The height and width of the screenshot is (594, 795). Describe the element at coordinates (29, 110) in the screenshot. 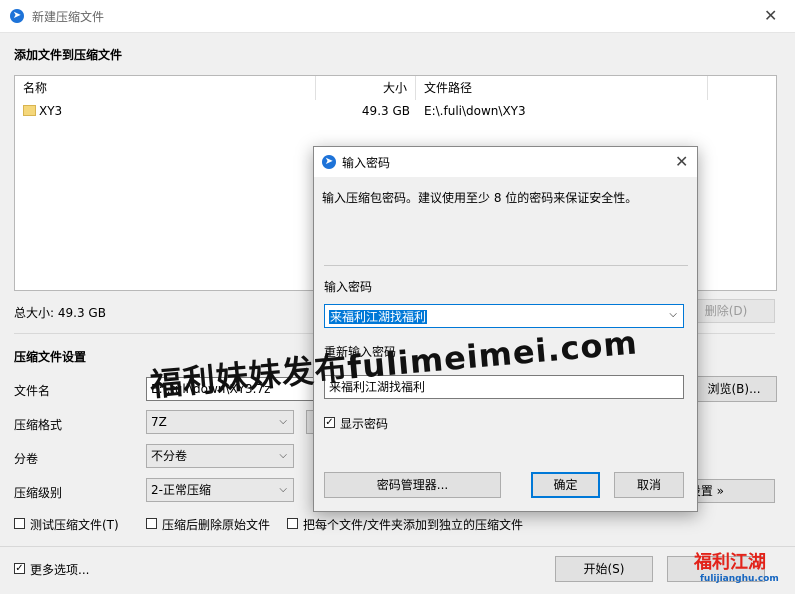

I see `folder-icon` at that location.